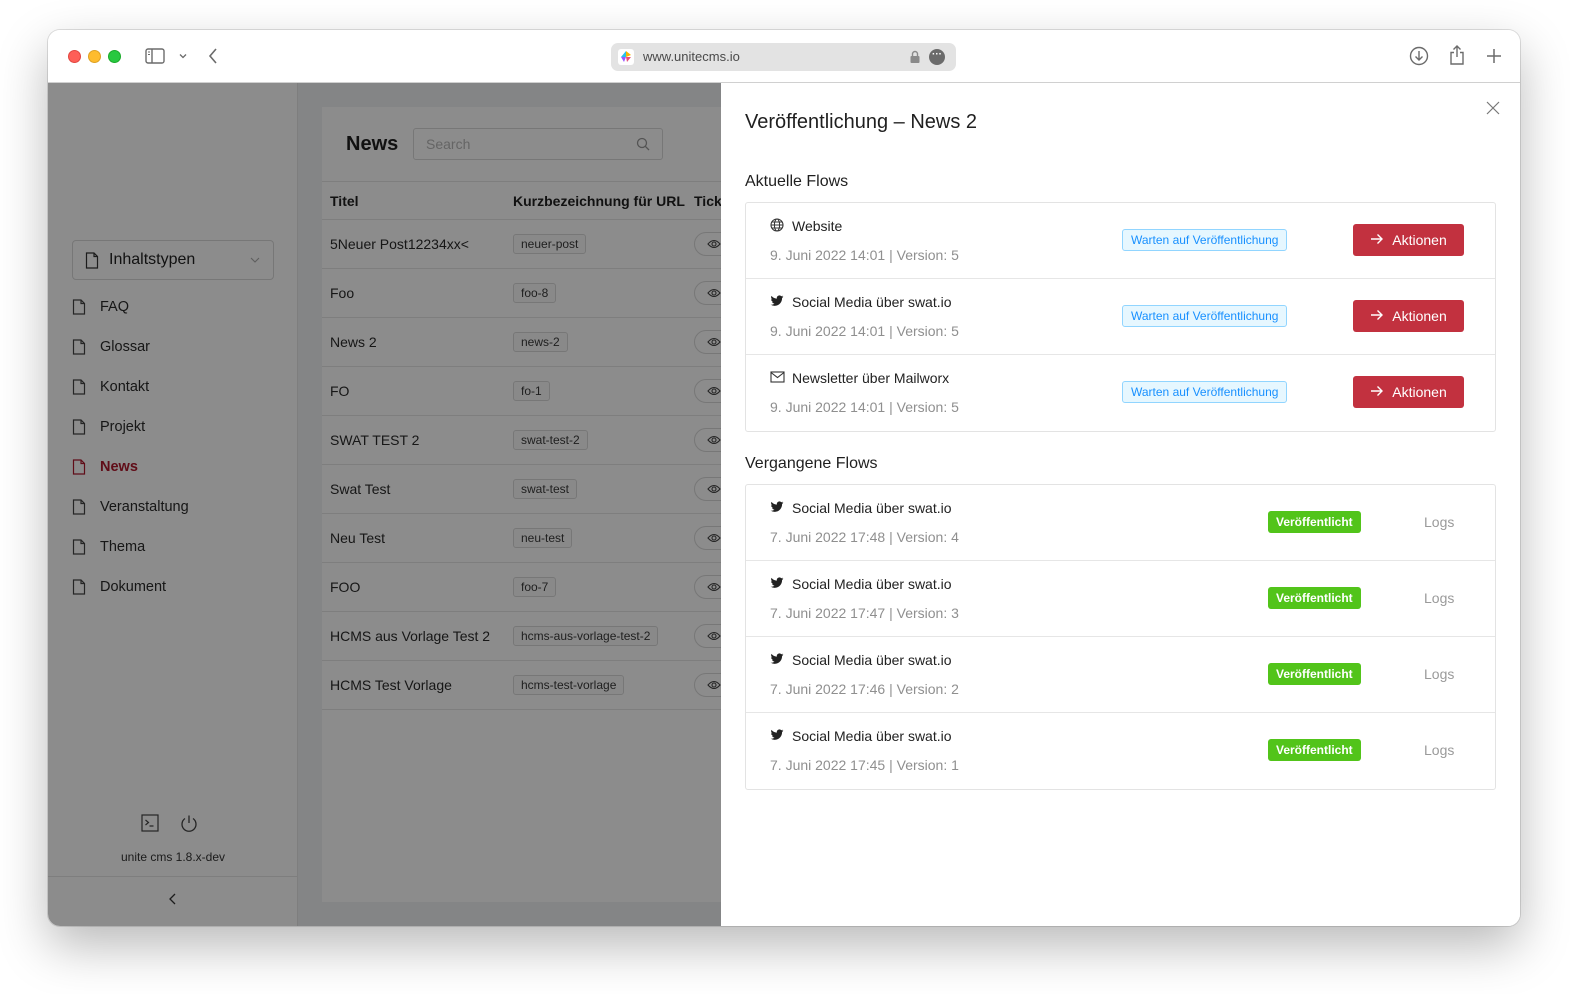 The image size is (1570, 994). Describe the element at coordinates (155, 56) in the screenshot. I see `sidebar-toggle-icon` at that location.